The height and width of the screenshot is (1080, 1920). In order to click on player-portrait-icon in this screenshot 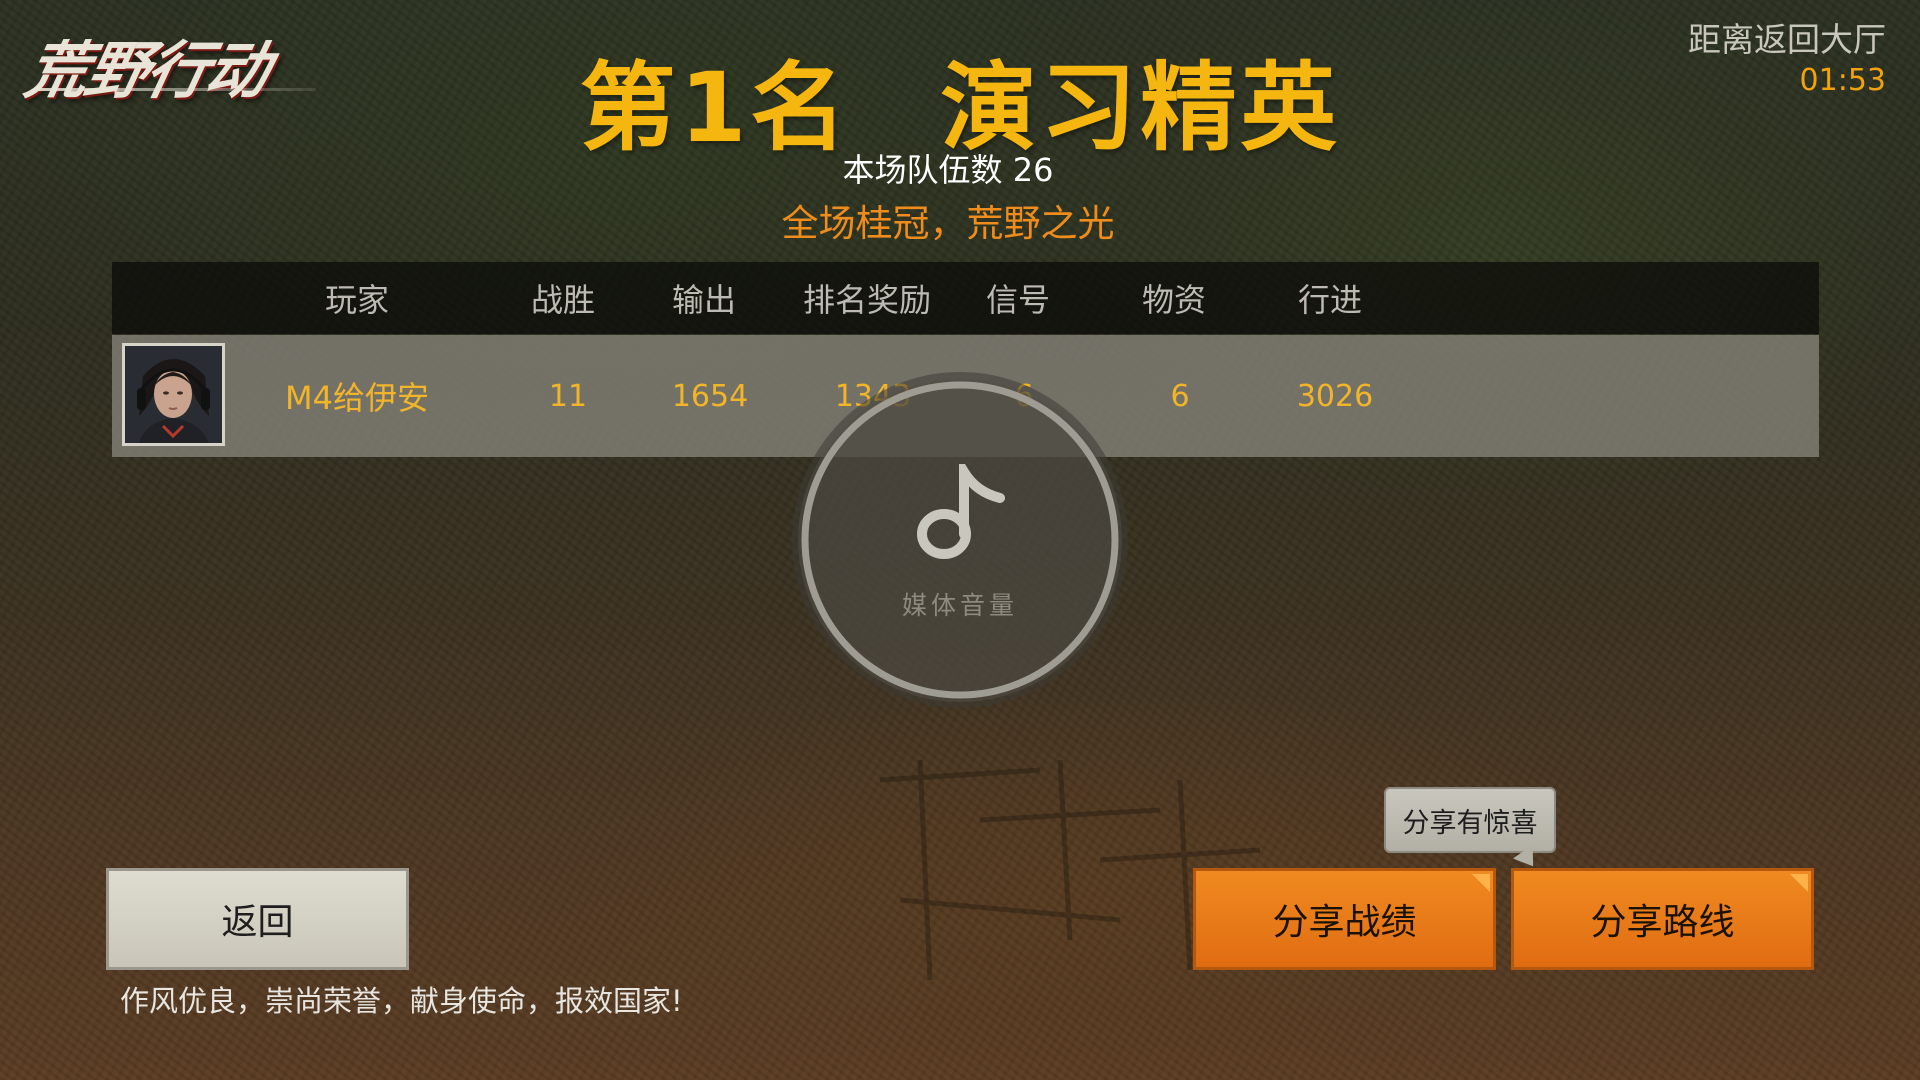, I will do `click(173, 394)`.